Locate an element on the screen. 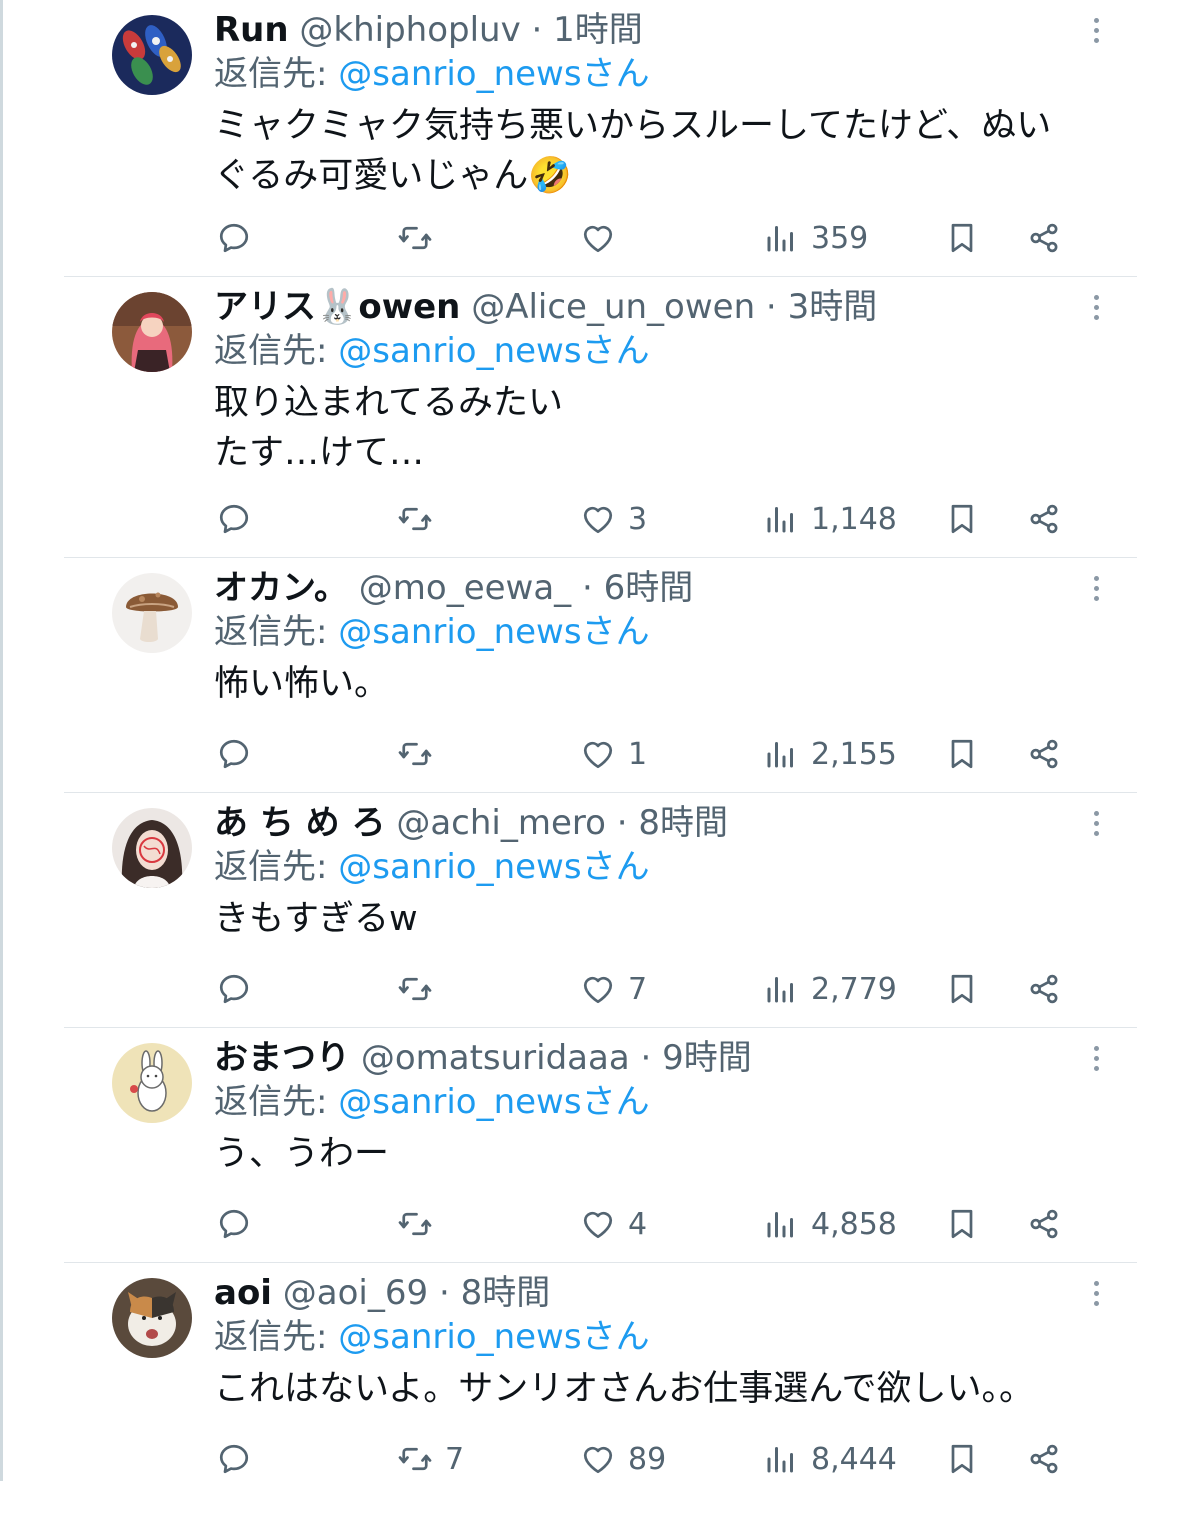 The height and width of the screenshot is (1523, 1200). timestamp: 6時間 is located at coordinates (649, 588).